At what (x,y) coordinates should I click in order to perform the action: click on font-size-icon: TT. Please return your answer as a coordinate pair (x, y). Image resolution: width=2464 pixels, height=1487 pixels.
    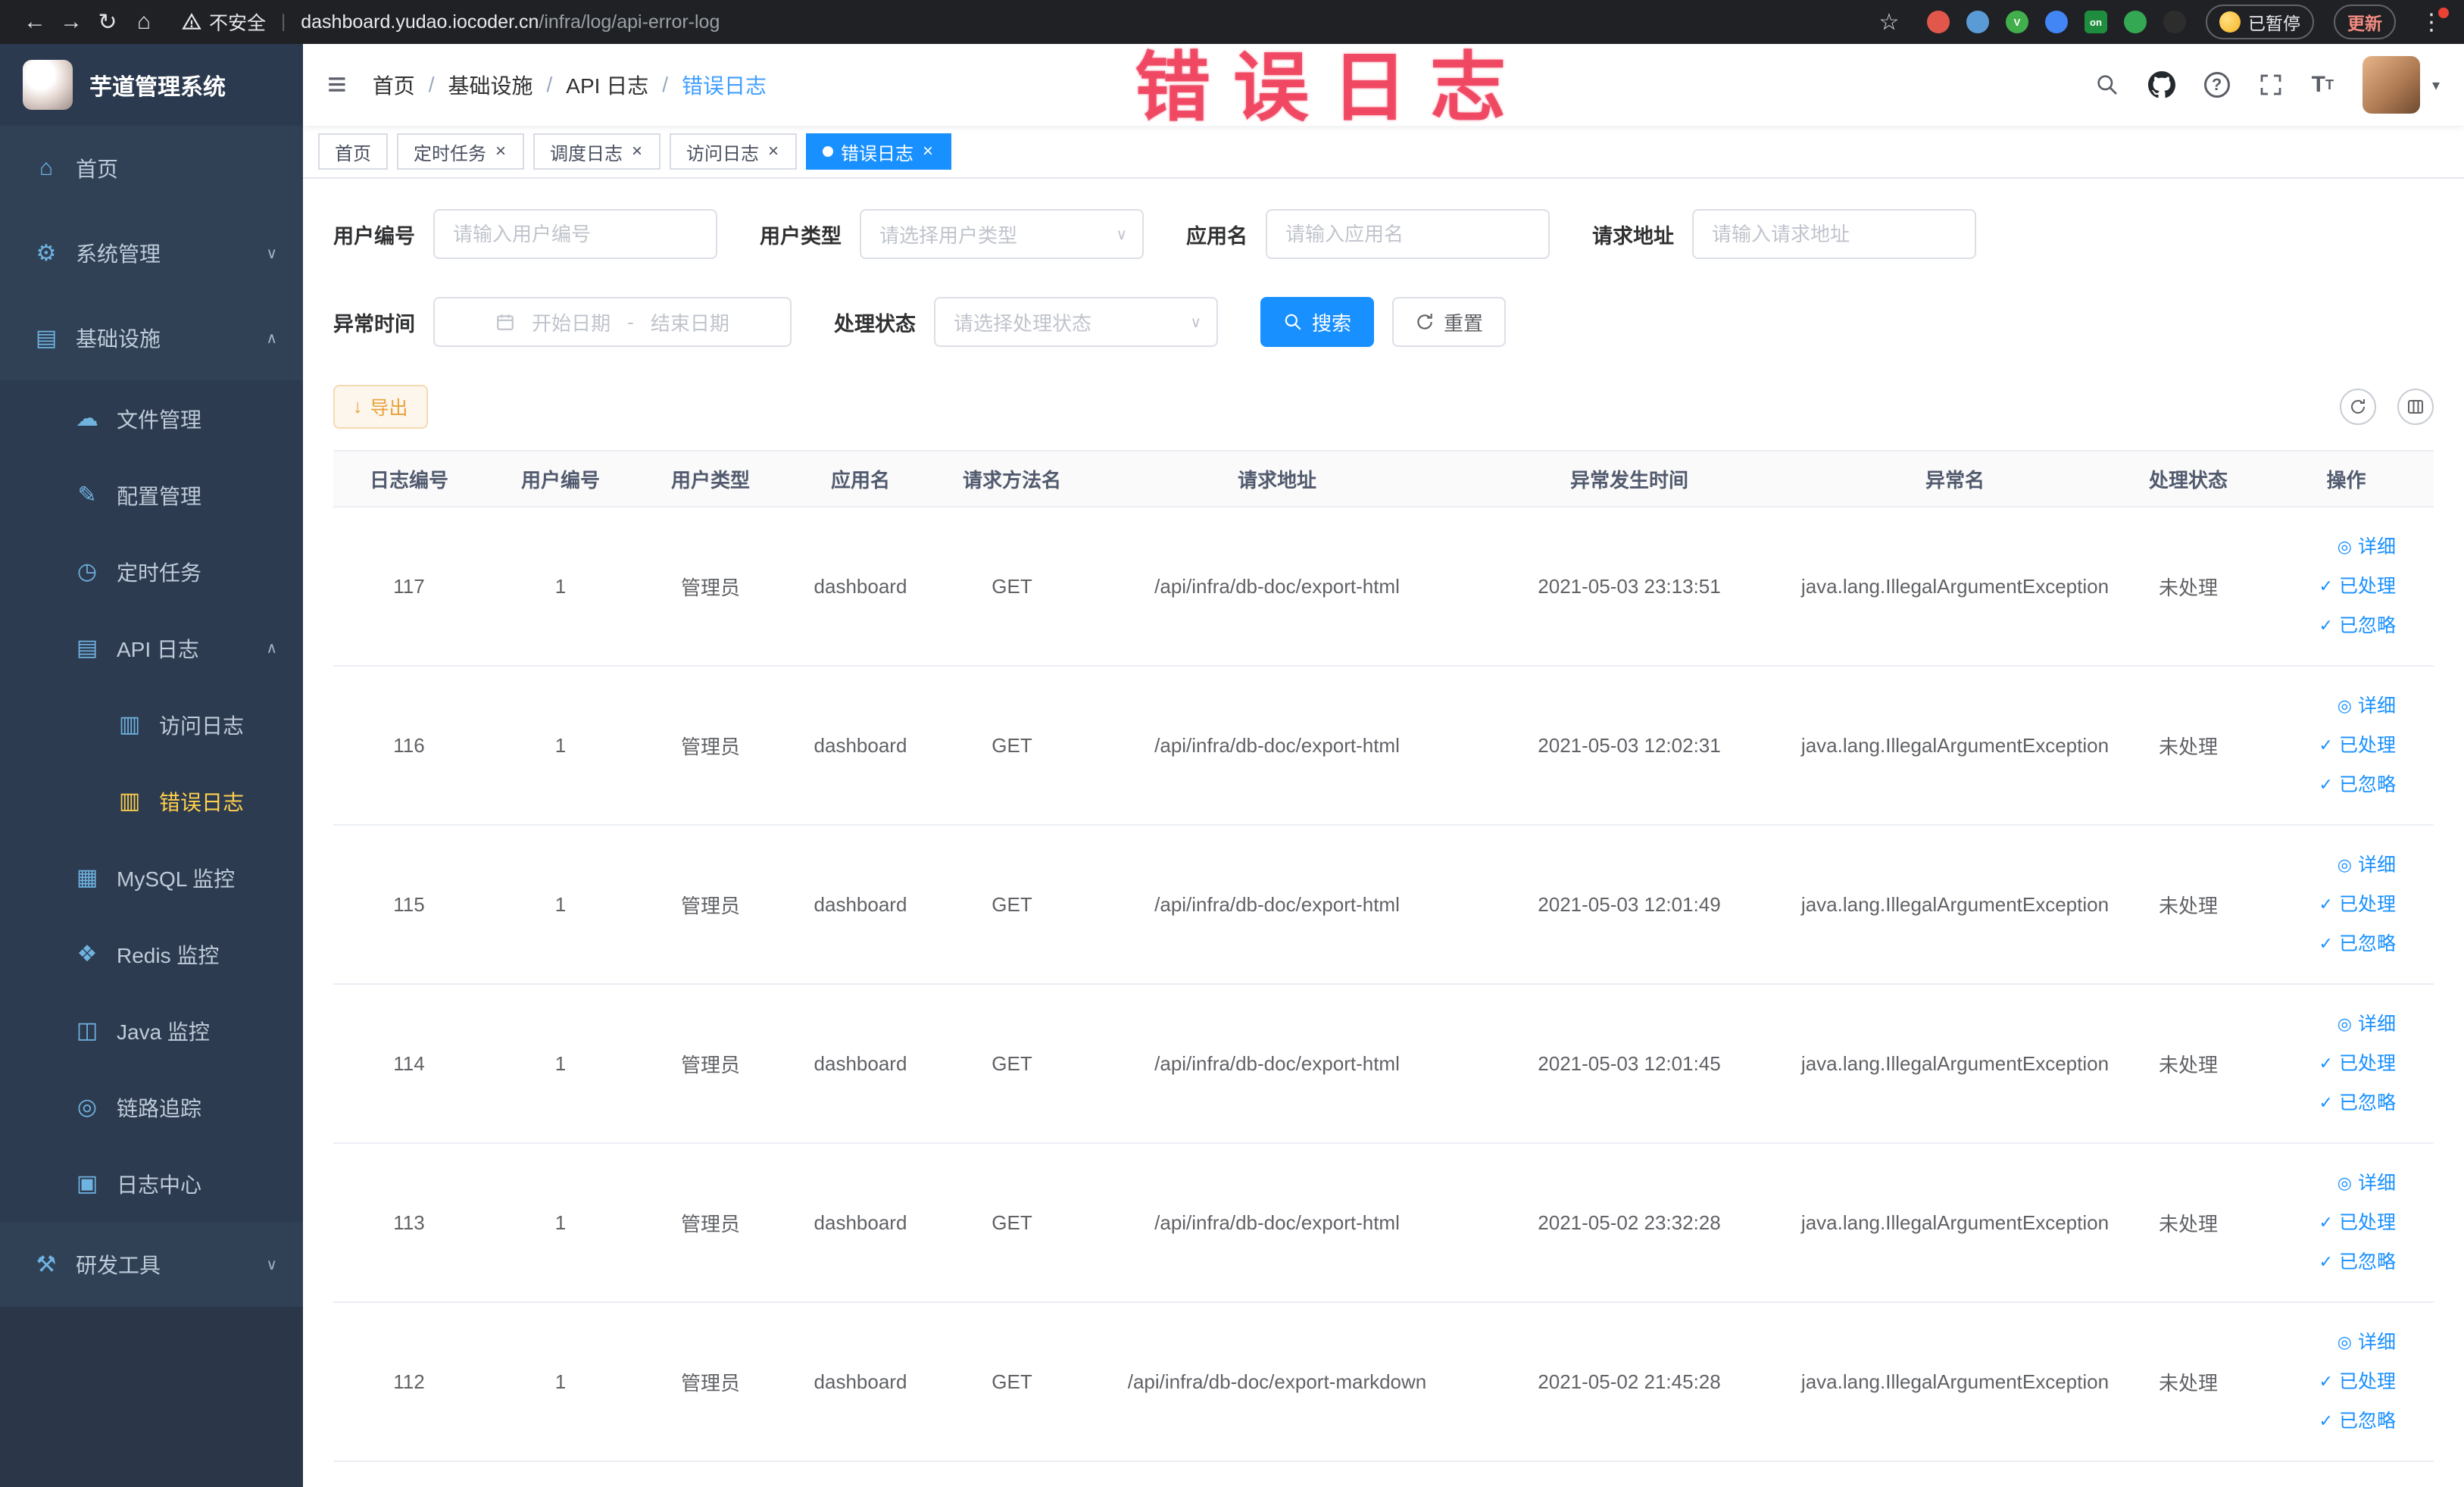
    Looking at the image, I should click on (2323, 85).